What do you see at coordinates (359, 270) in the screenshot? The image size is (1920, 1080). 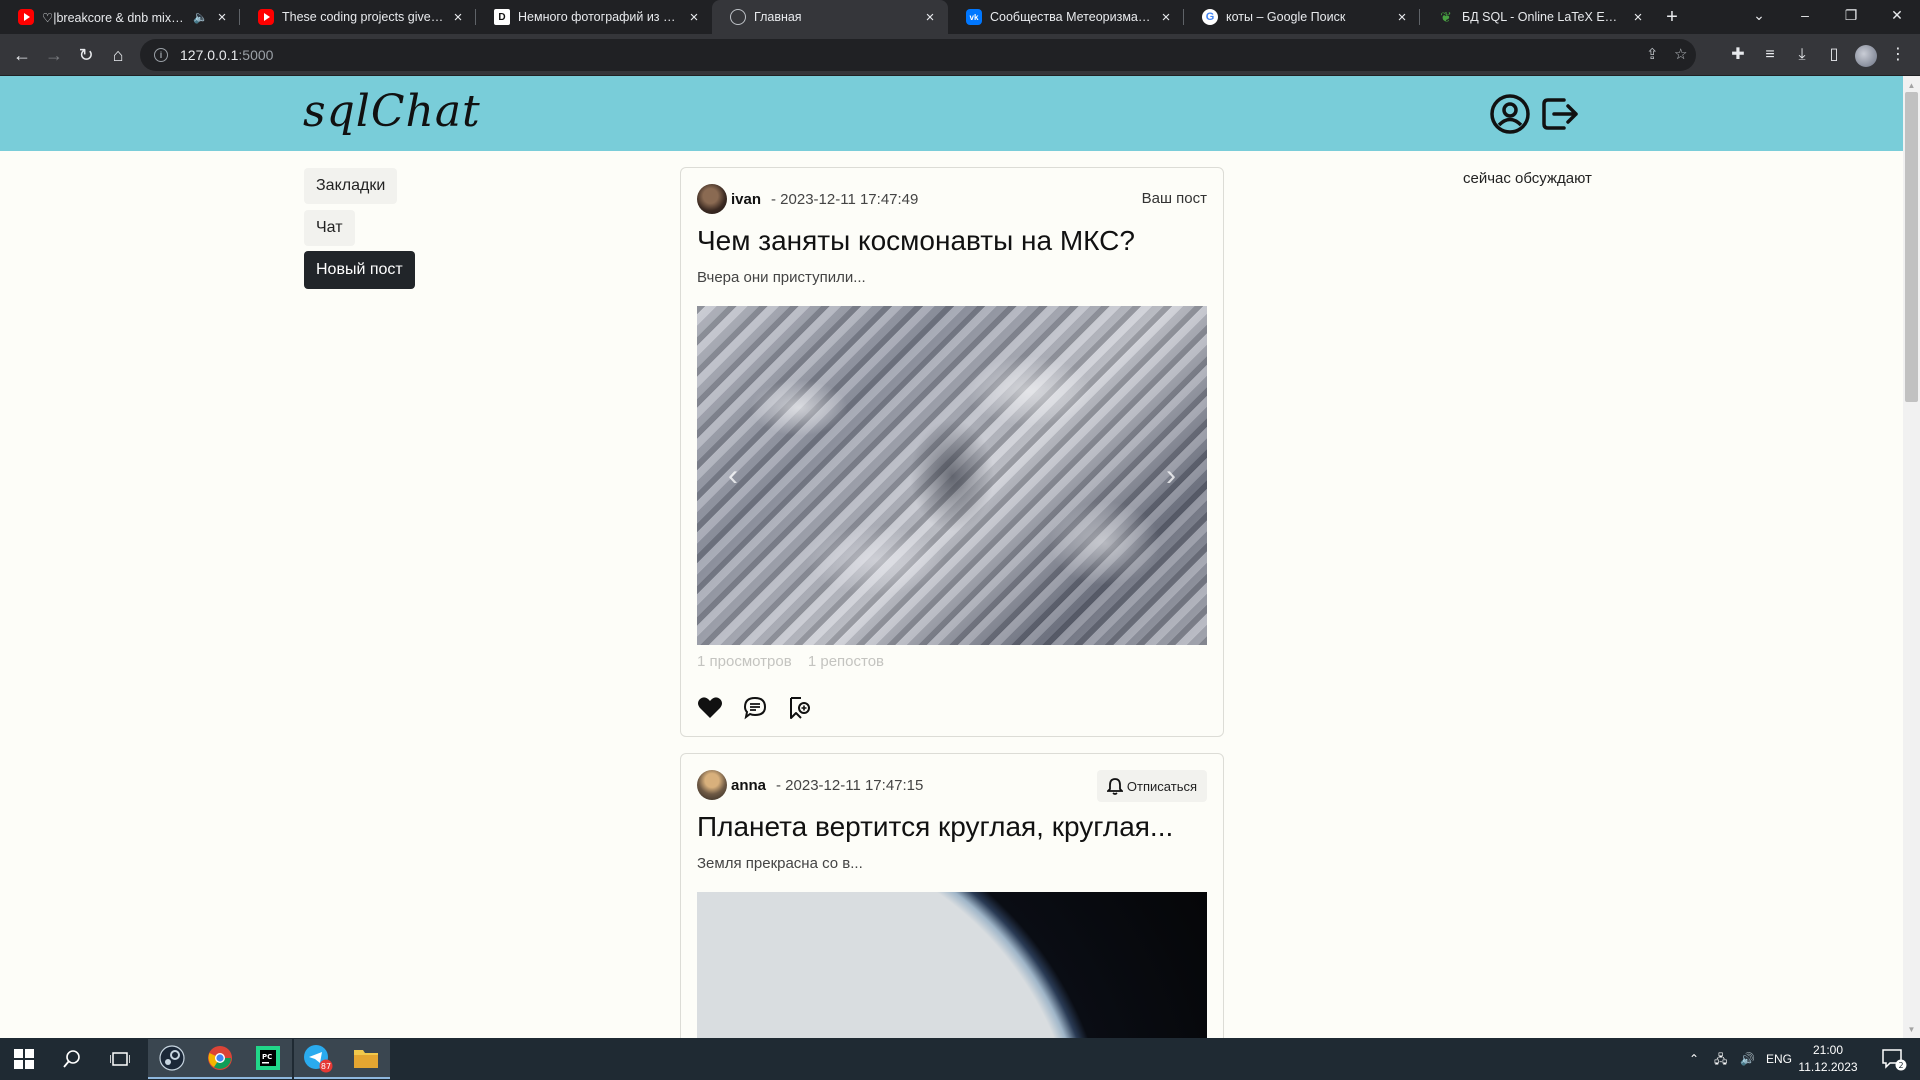 I see `new-post-button: Новый пост` at bounding box center [359, 270].